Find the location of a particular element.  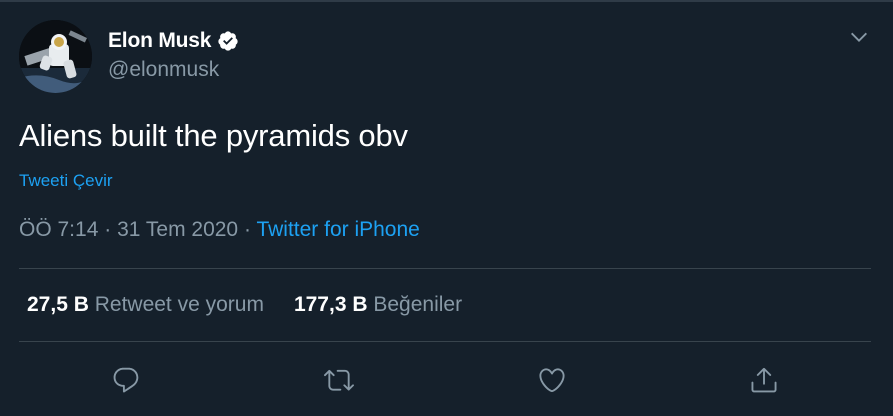

avatar is located at coordinates (55, 56).